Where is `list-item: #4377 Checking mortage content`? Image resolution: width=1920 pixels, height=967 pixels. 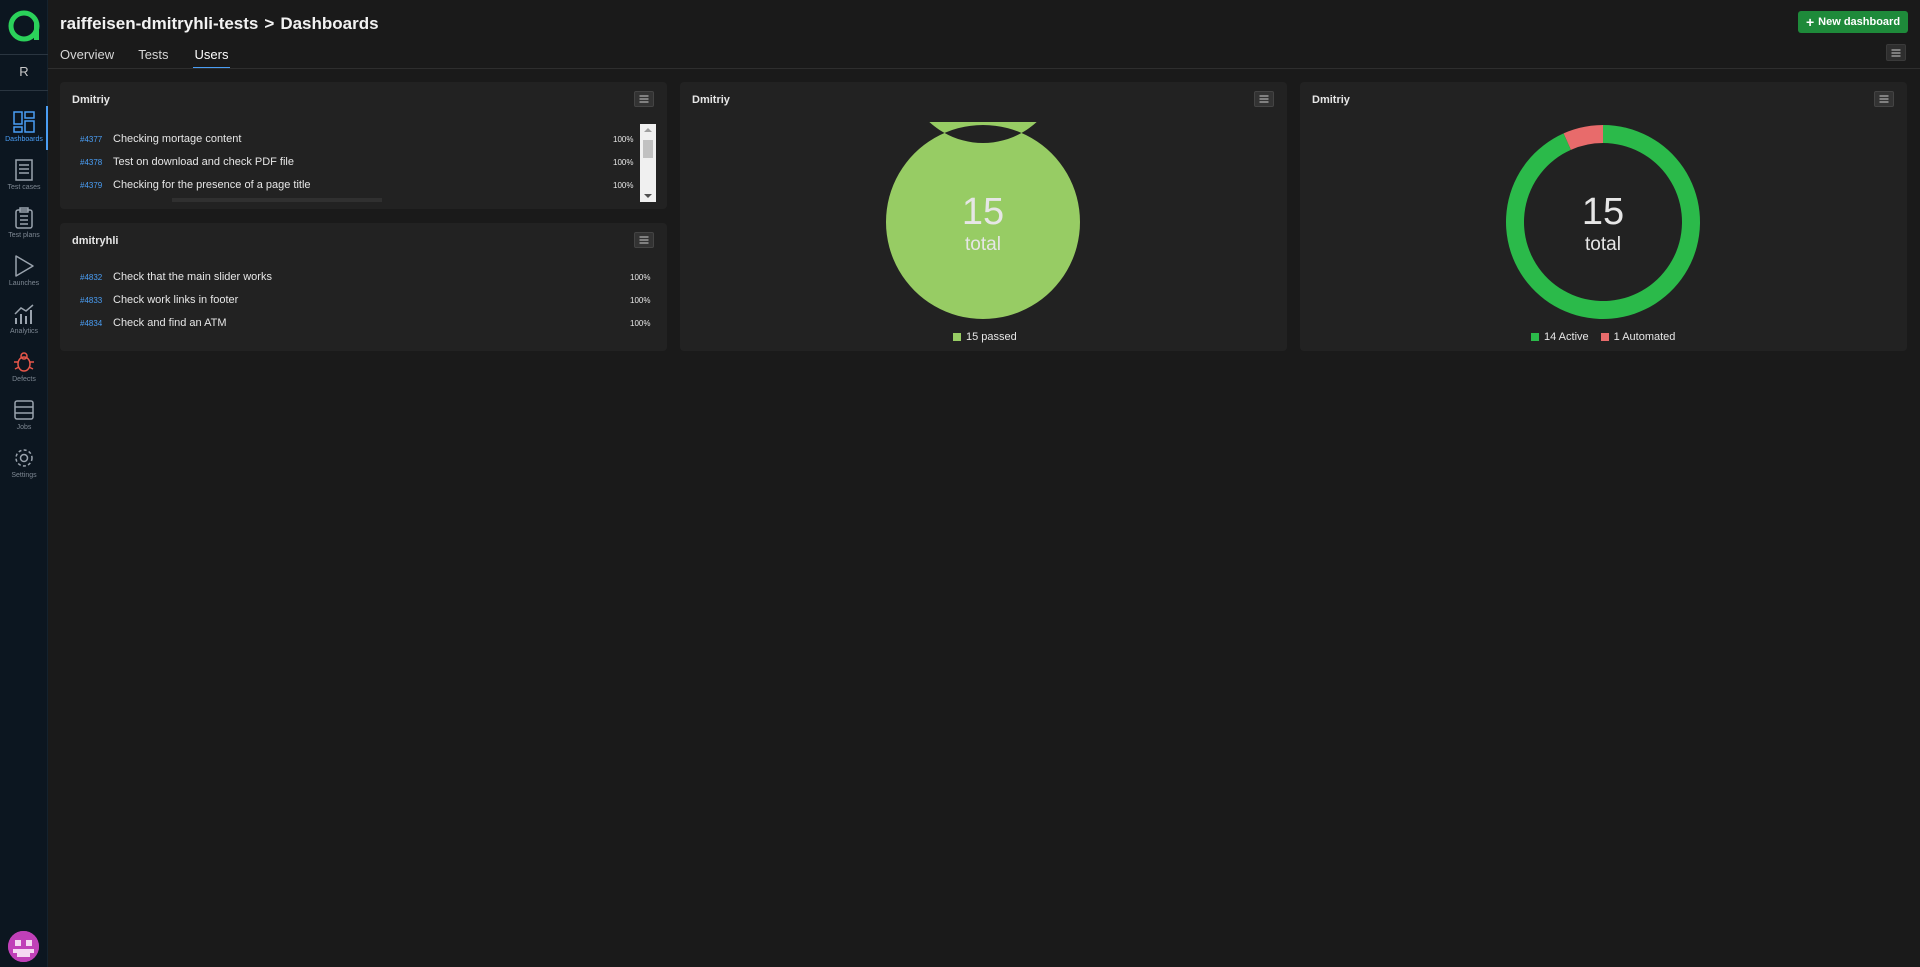 list-item: #4377 Checking mortage content is located at coordinates (160, 139).